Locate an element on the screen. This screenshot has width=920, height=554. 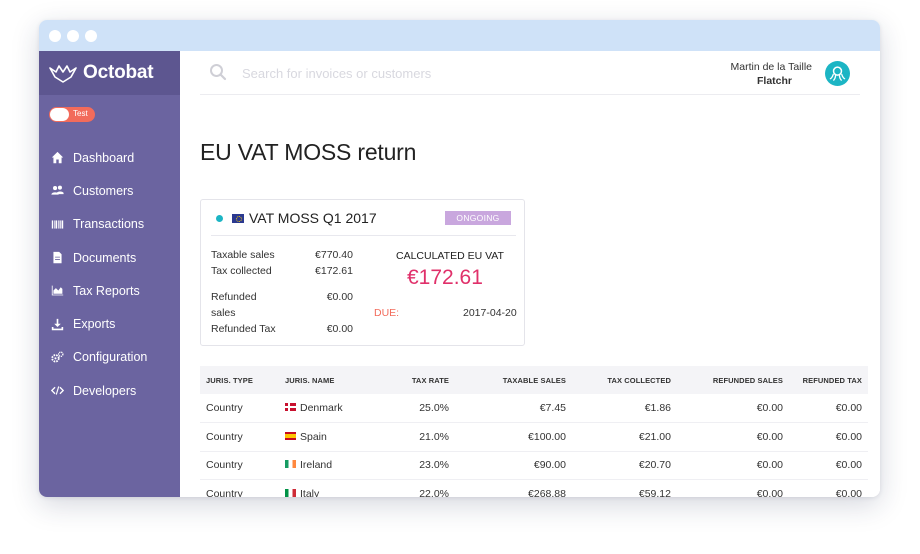
users-icon is located at coordinates (57, 191).